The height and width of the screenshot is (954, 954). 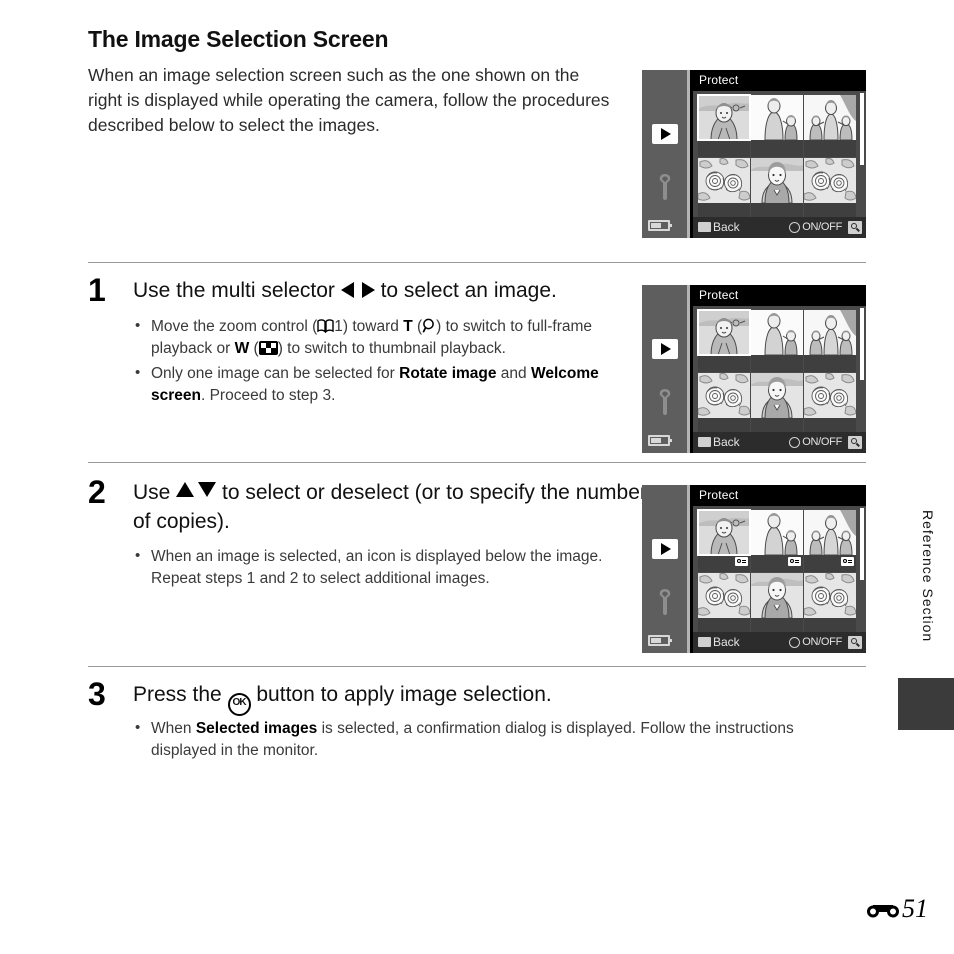 I want to click on book-icon, so click(x=325, y=326).